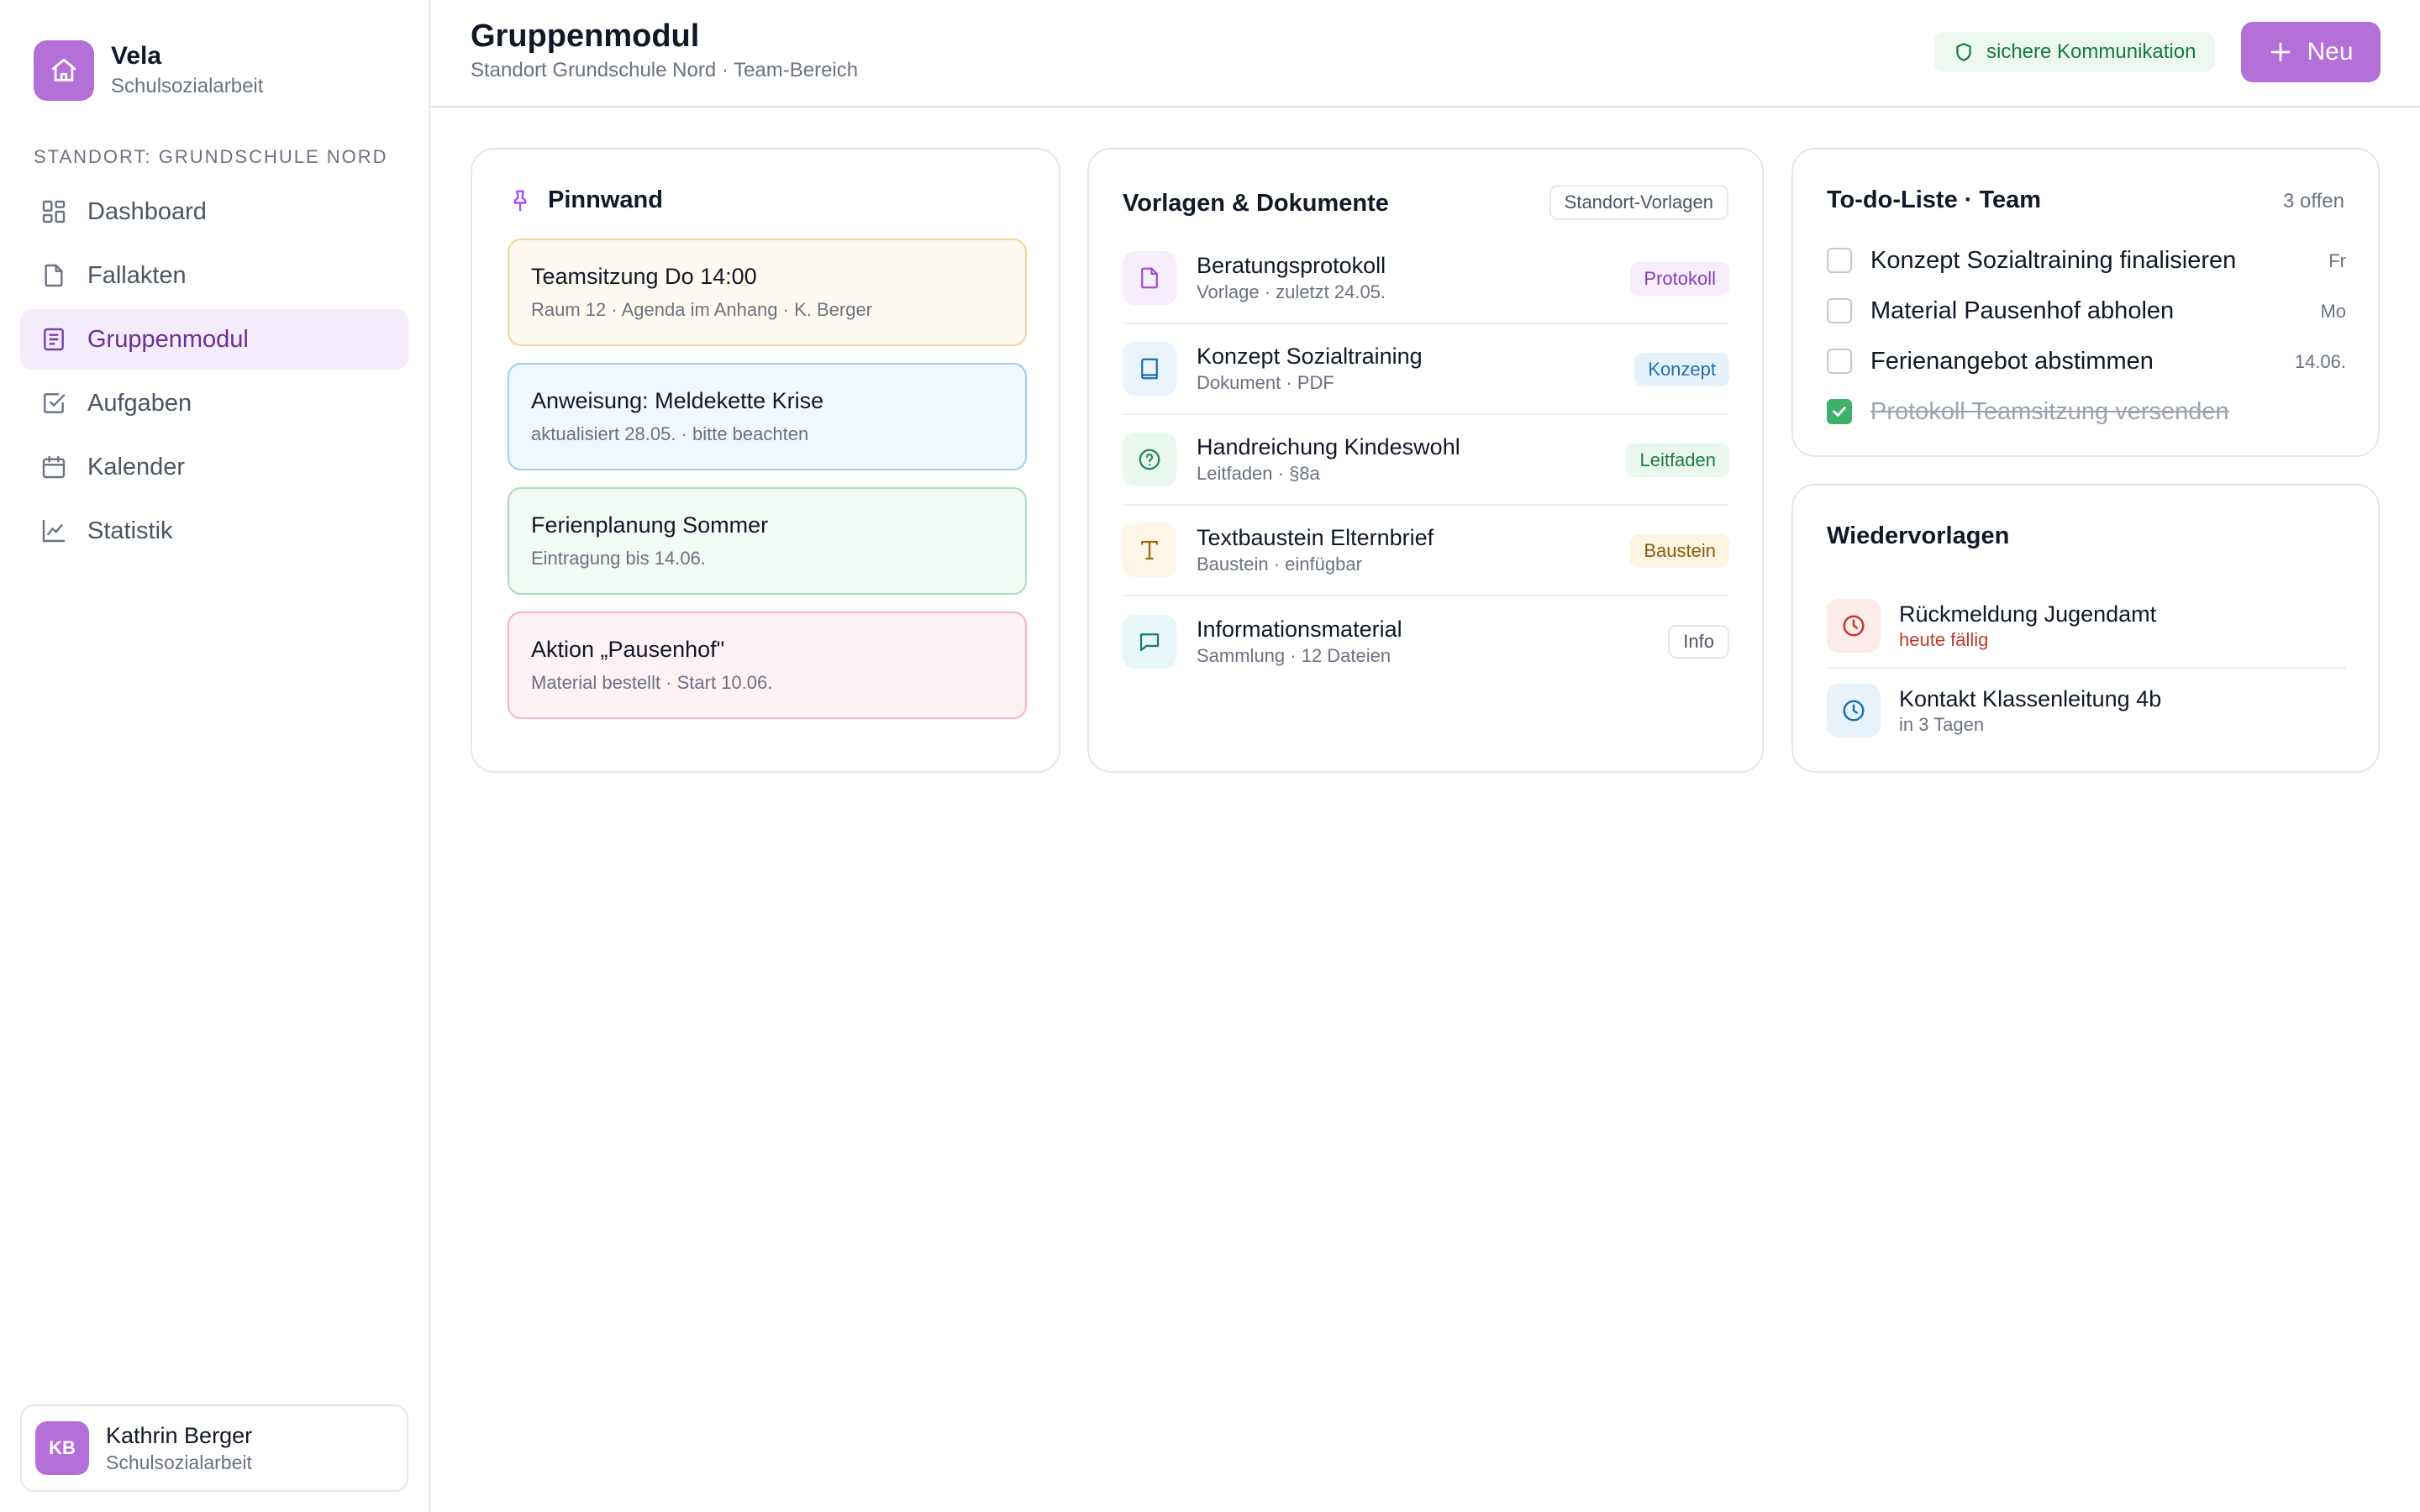  I want to click on document-meta: Baustein · einfügbar, so click(1279, 564).